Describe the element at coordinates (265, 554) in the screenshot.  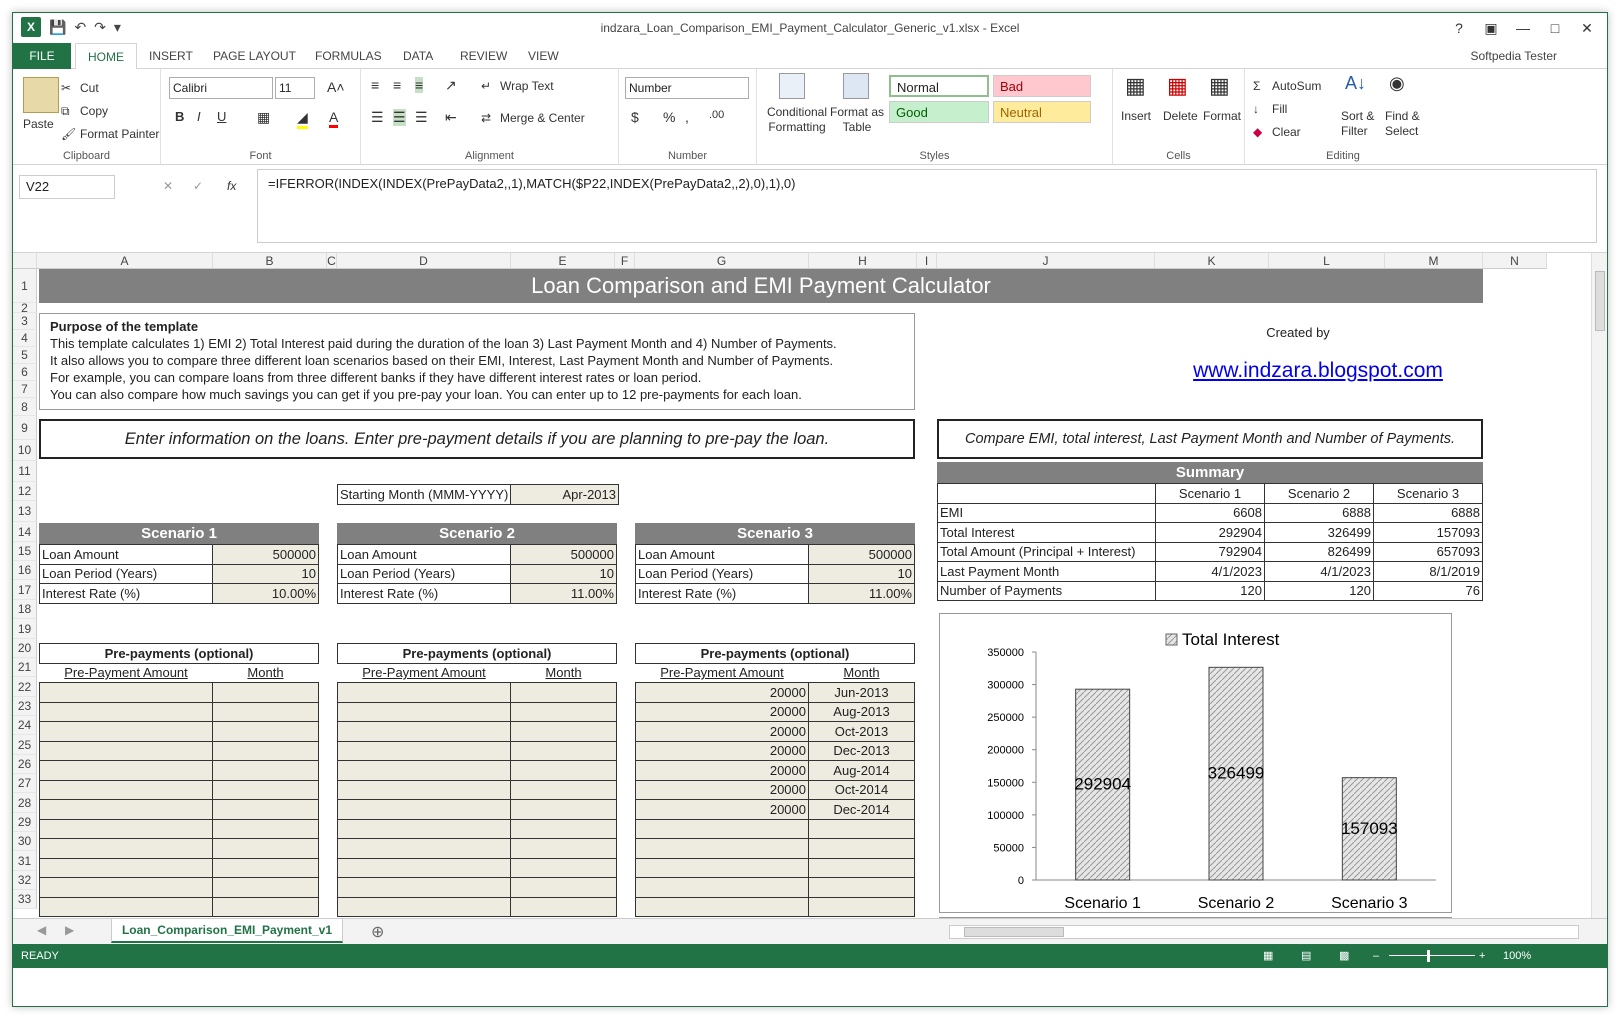
I see `loan-field-input: 500000` at that location.